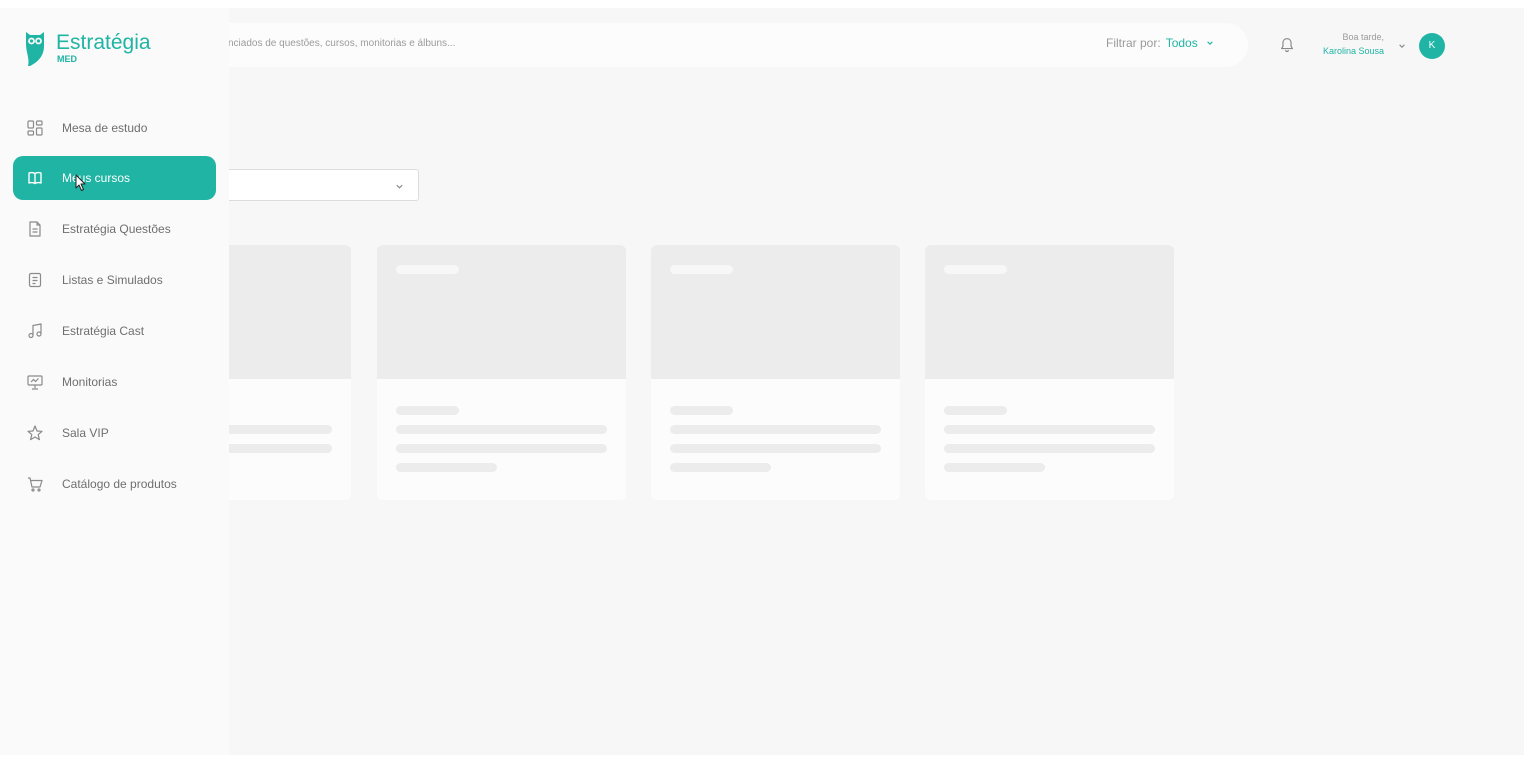 The width and height of the screenshot is (1524, 764). I want to click on sidebar-item-estrategia-cast: Estratégia Cast, so click(114, 331).